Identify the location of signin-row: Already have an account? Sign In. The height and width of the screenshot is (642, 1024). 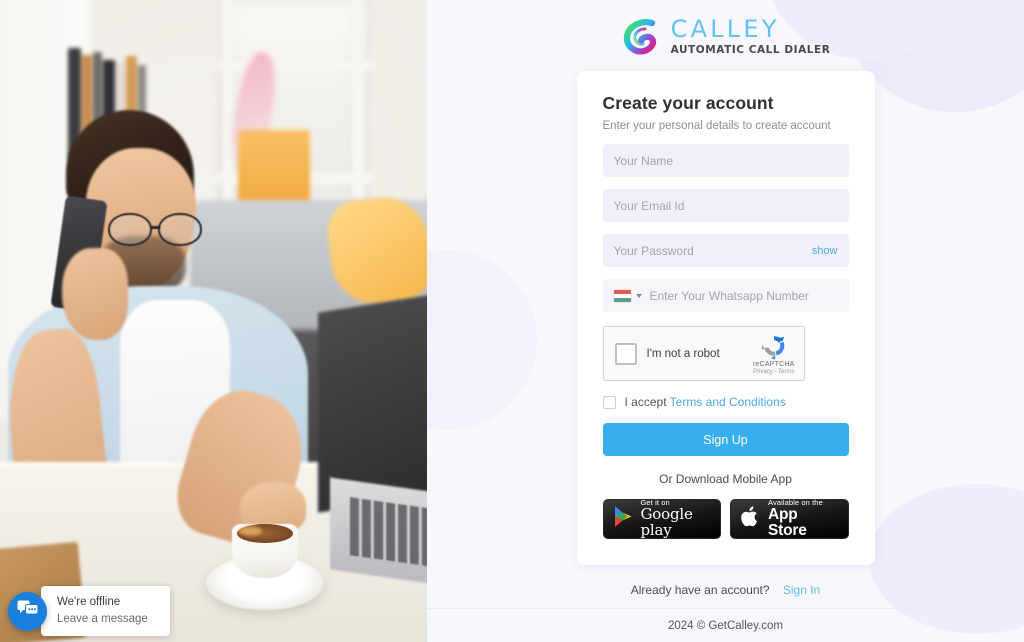
(725, 590).